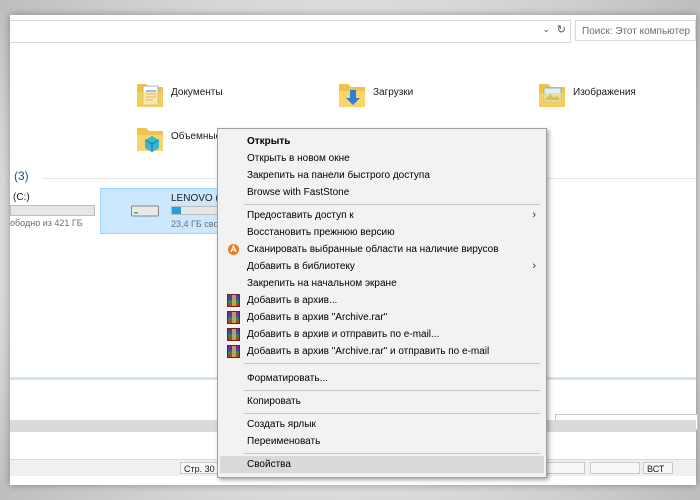 The height and width of the screenshot is (500, 700). I want to click on devices-section-count: (3), so click(21, 176).